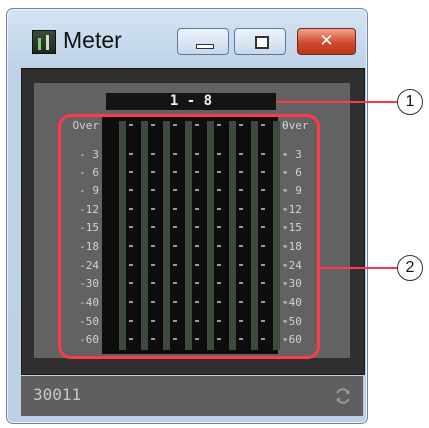 The height and width of the screenshot is (428, 429). What do you see at coordinates (410, 268) in the screenshot?
I see `callout-2: 2` at bounding box center [410, 268].